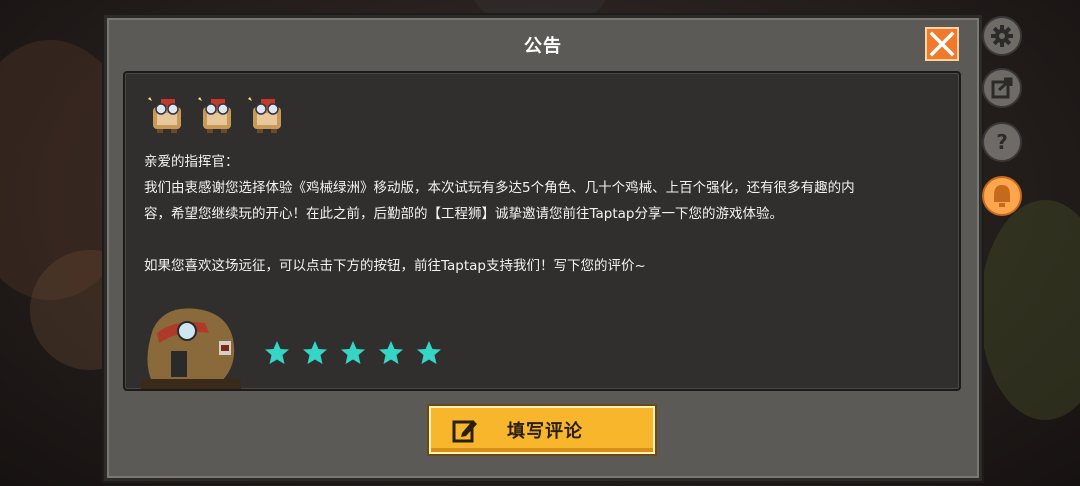 The image size is (1080, 486). I want to click on edit-icon, so click(464, 431).